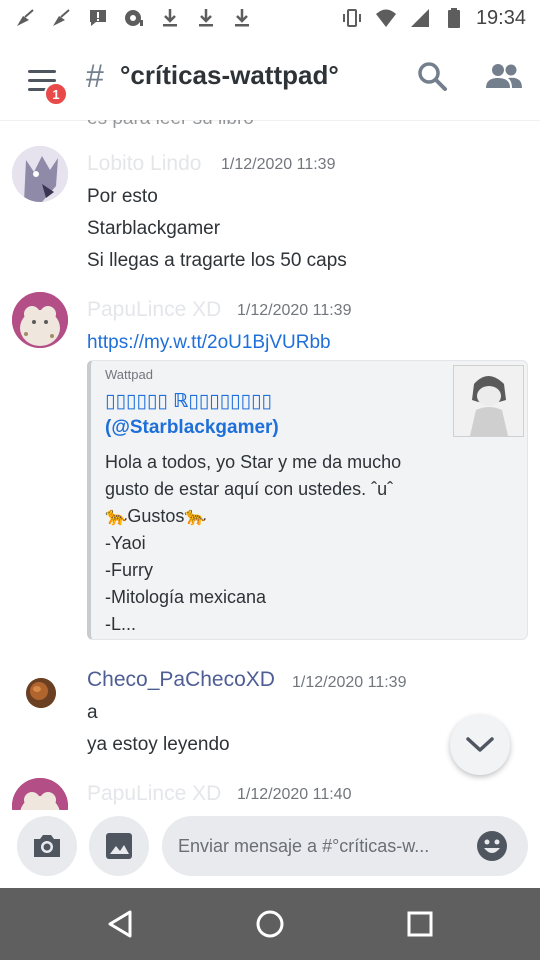 Image resolution: width=540 pixels, height=960 pixels. Describe the element at coordinates (56, 94) in the screenshot. I see `notification-badge: 1` at that location.